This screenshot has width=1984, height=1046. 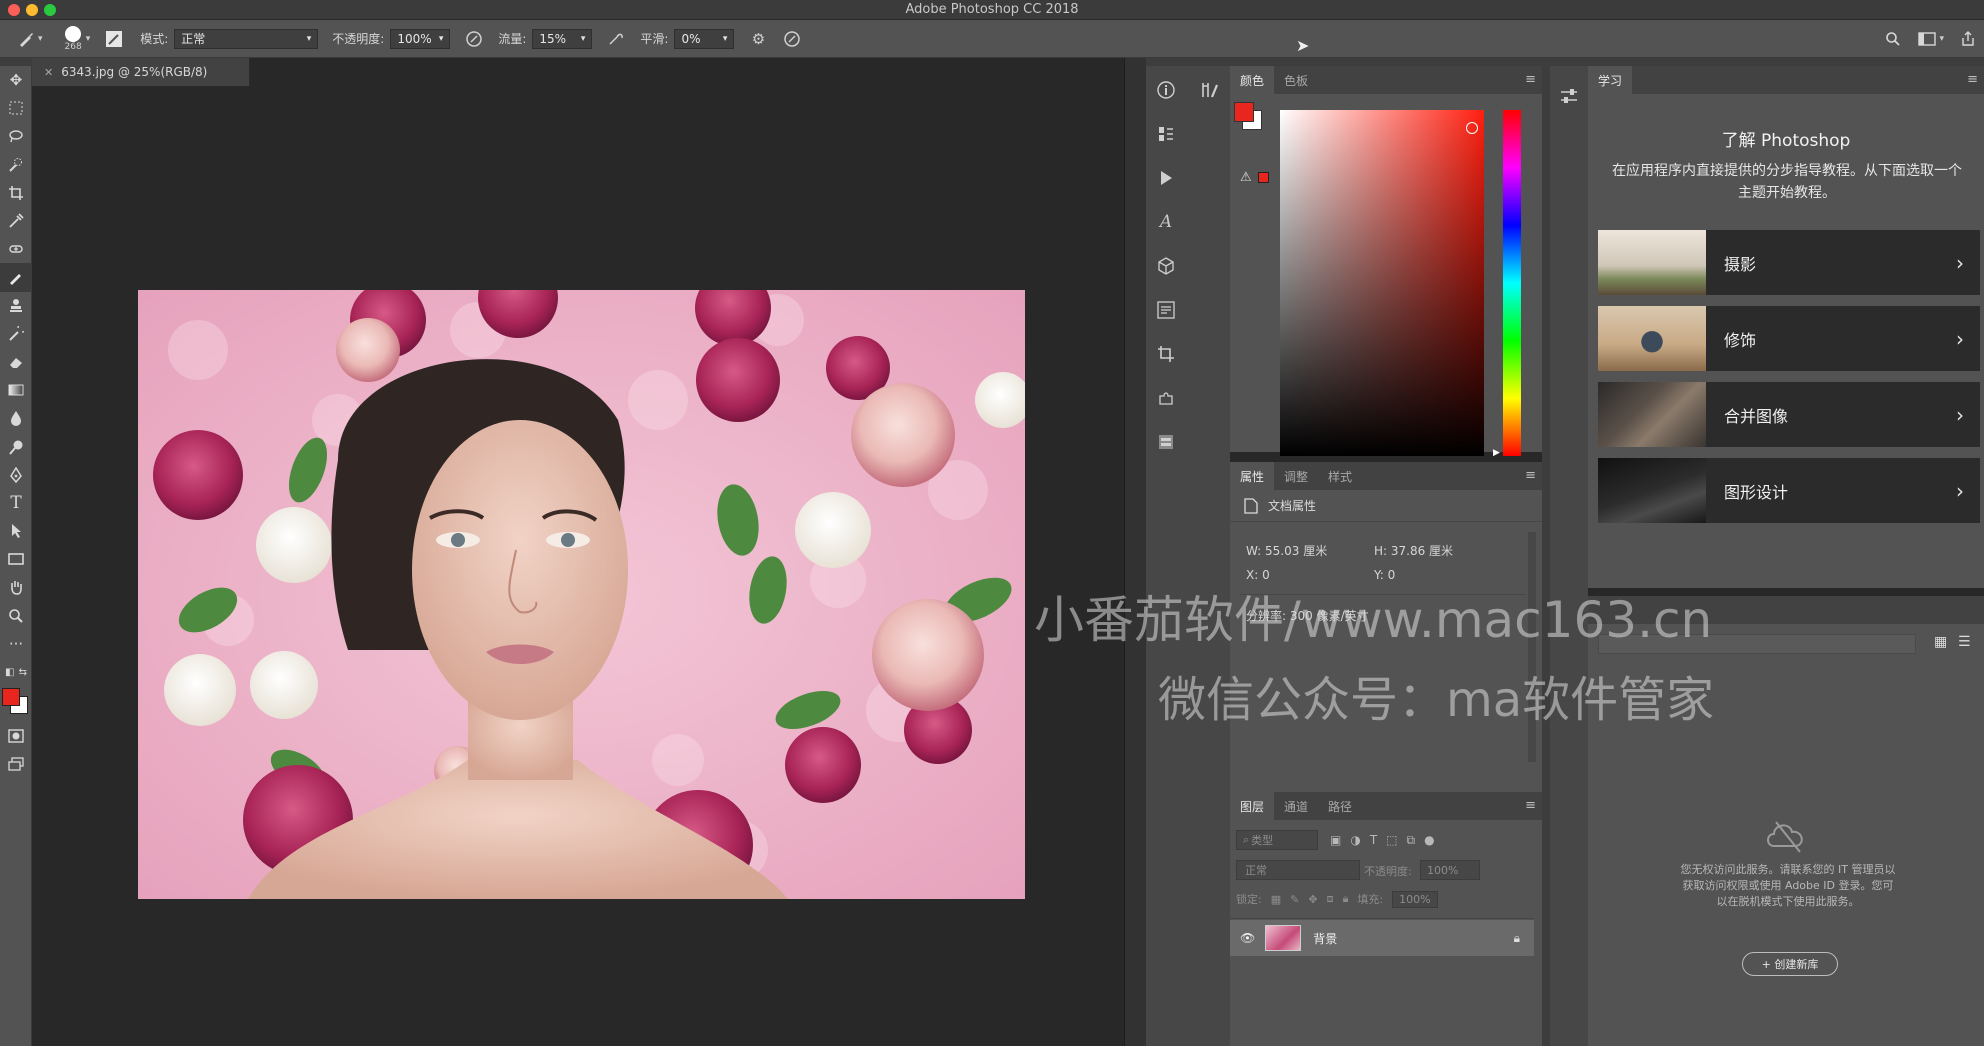 What do you see at coordinates (1244, 112) in the screenshot?
I see `foreground-color-chip` at bounding box center [1244, 112].